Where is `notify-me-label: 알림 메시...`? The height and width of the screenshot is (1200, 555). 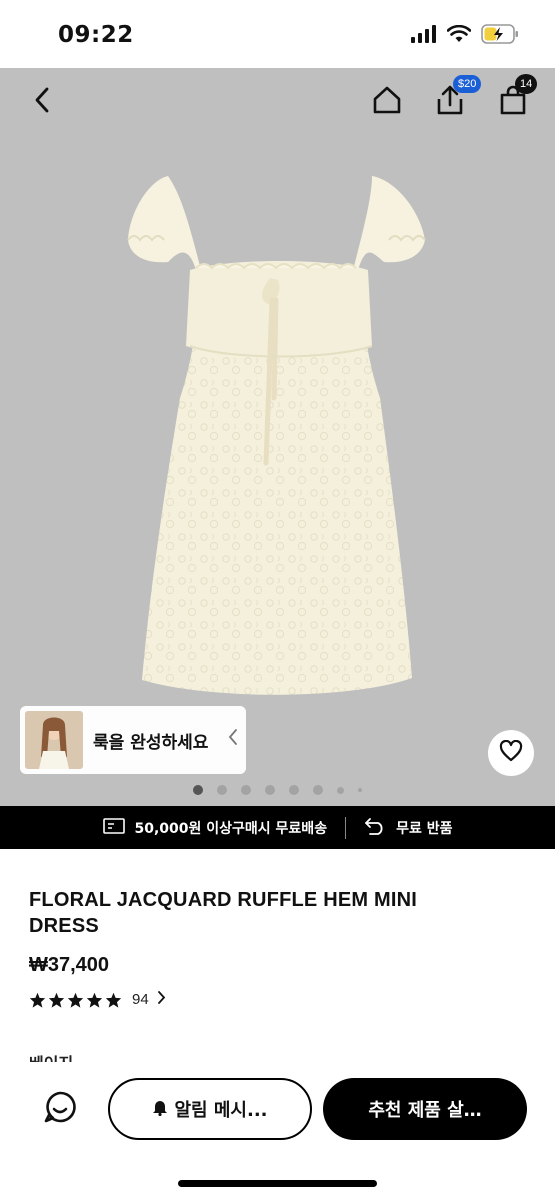
notify-me-label: 알림 메시... is located at coordinates (221, 1110).